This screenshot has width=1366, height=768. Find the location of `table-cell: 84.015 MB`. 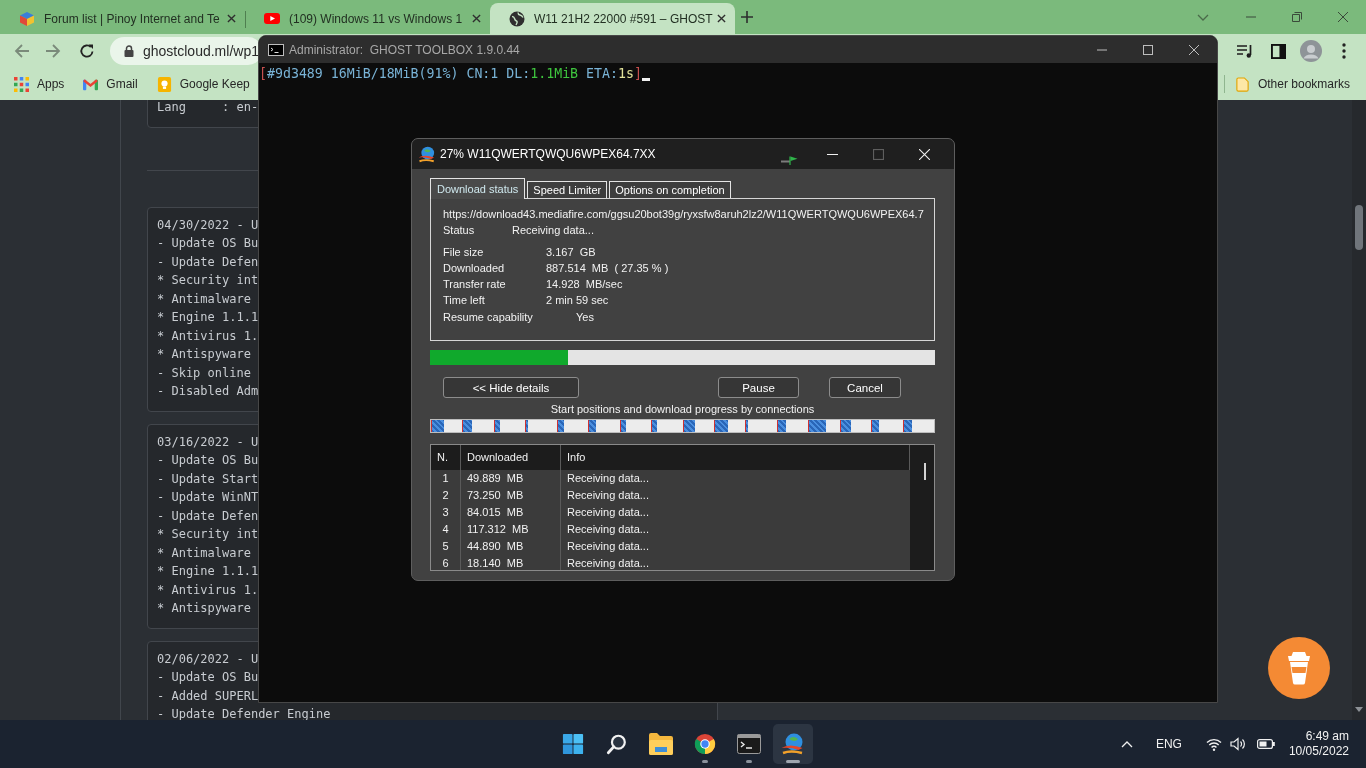

table-cell: 84.015 MB is located at coordinates (511, 512).